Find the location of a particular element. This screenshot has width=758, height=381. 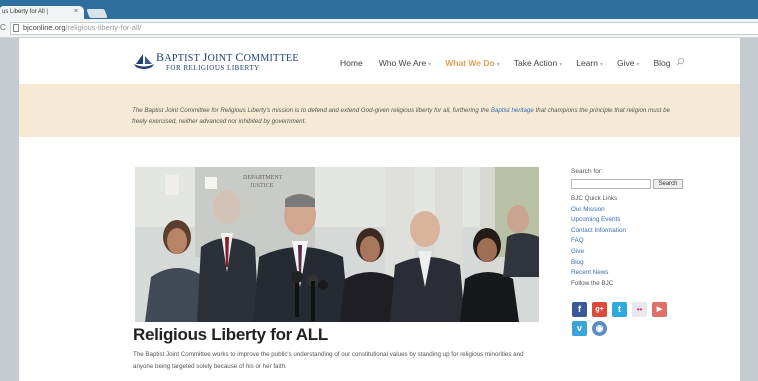

sidebar-link-contact-information: Contact Information is located at coordinates (598, 231).